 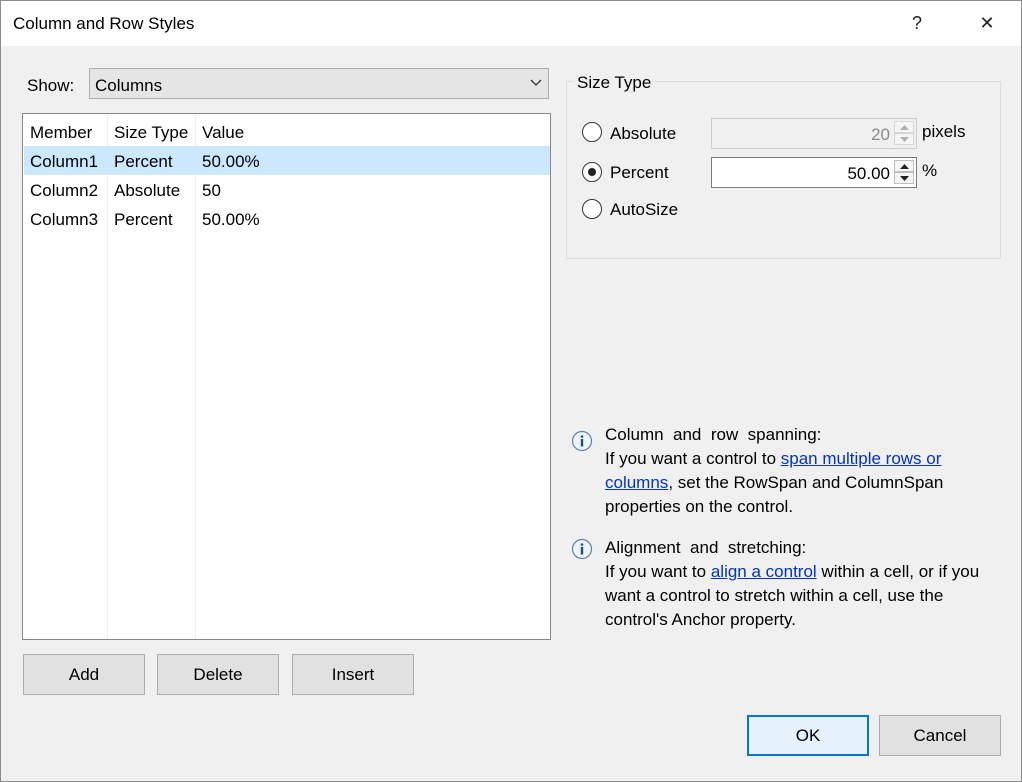 I want to click on alignment-heading: Alignment and stretching:, so click(x=706, y=547).